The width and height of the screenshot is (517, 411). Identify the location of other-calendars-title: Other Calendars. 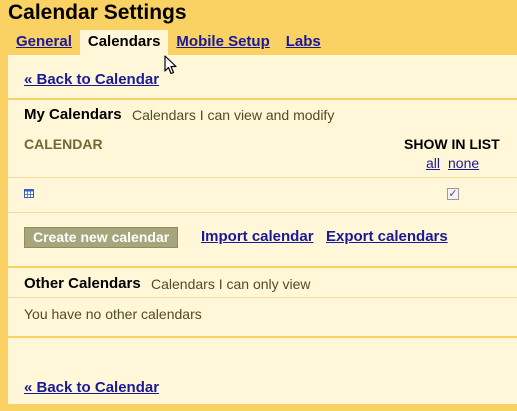
(82, 283).